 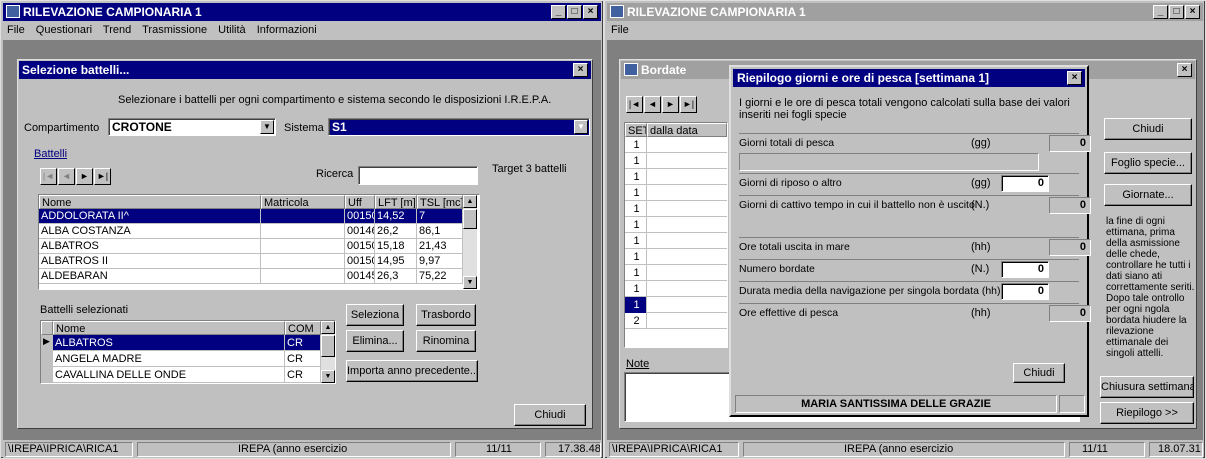 I want to click on trasbordo-button: Trasbordo, so click(x=446, y=315).